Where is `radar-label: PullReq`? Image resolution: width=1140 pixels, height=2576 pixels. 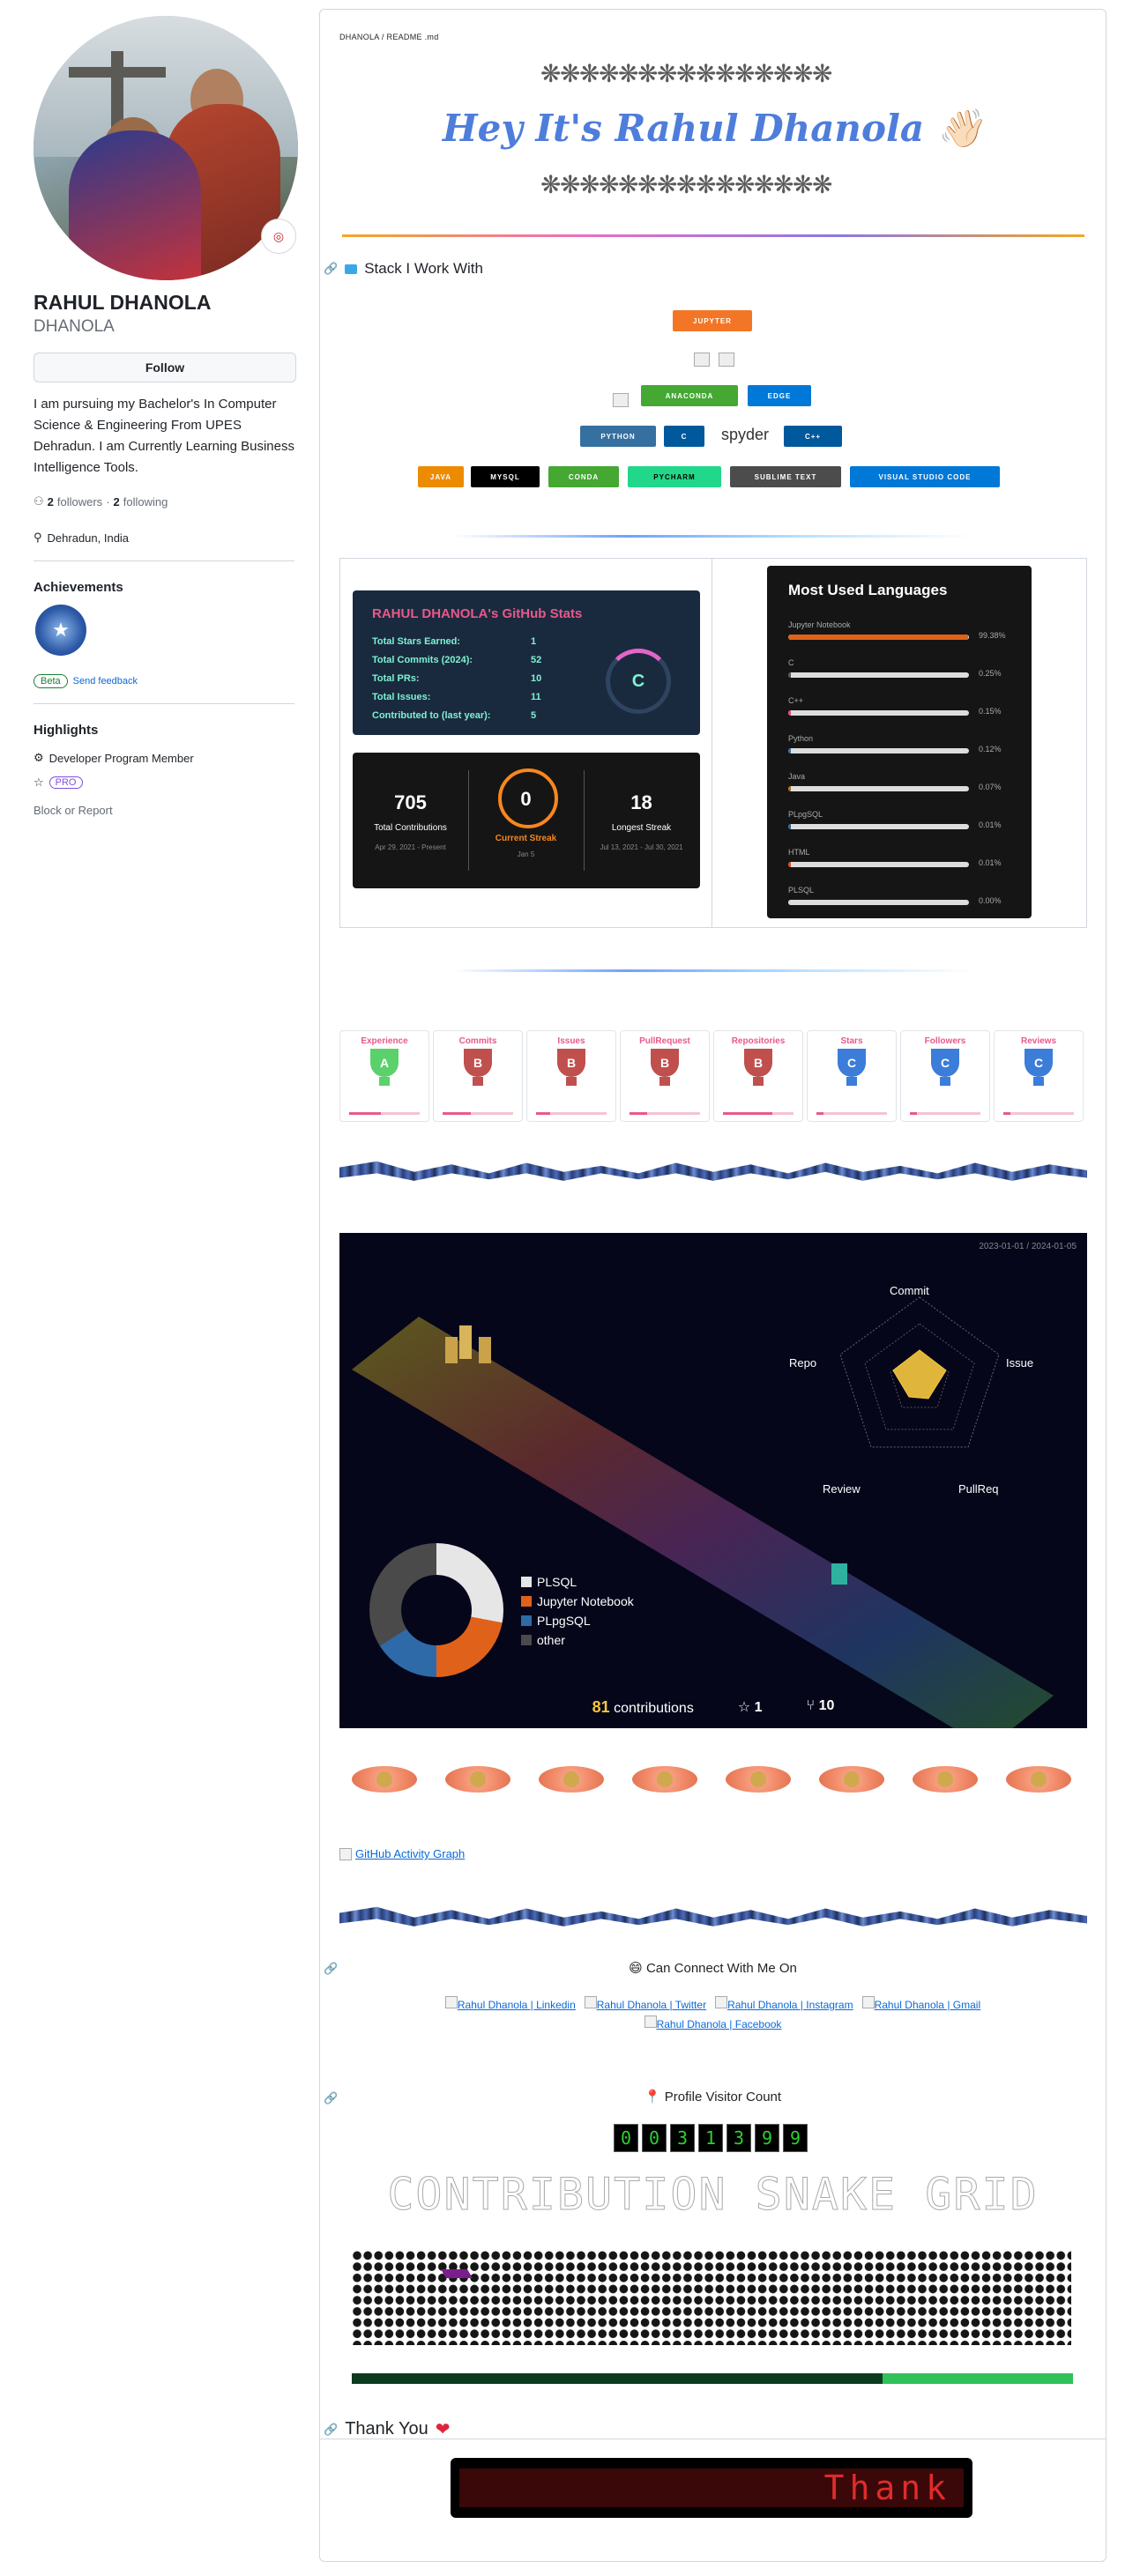
radar-label: PullReq is located at coordinates (979, 1489).